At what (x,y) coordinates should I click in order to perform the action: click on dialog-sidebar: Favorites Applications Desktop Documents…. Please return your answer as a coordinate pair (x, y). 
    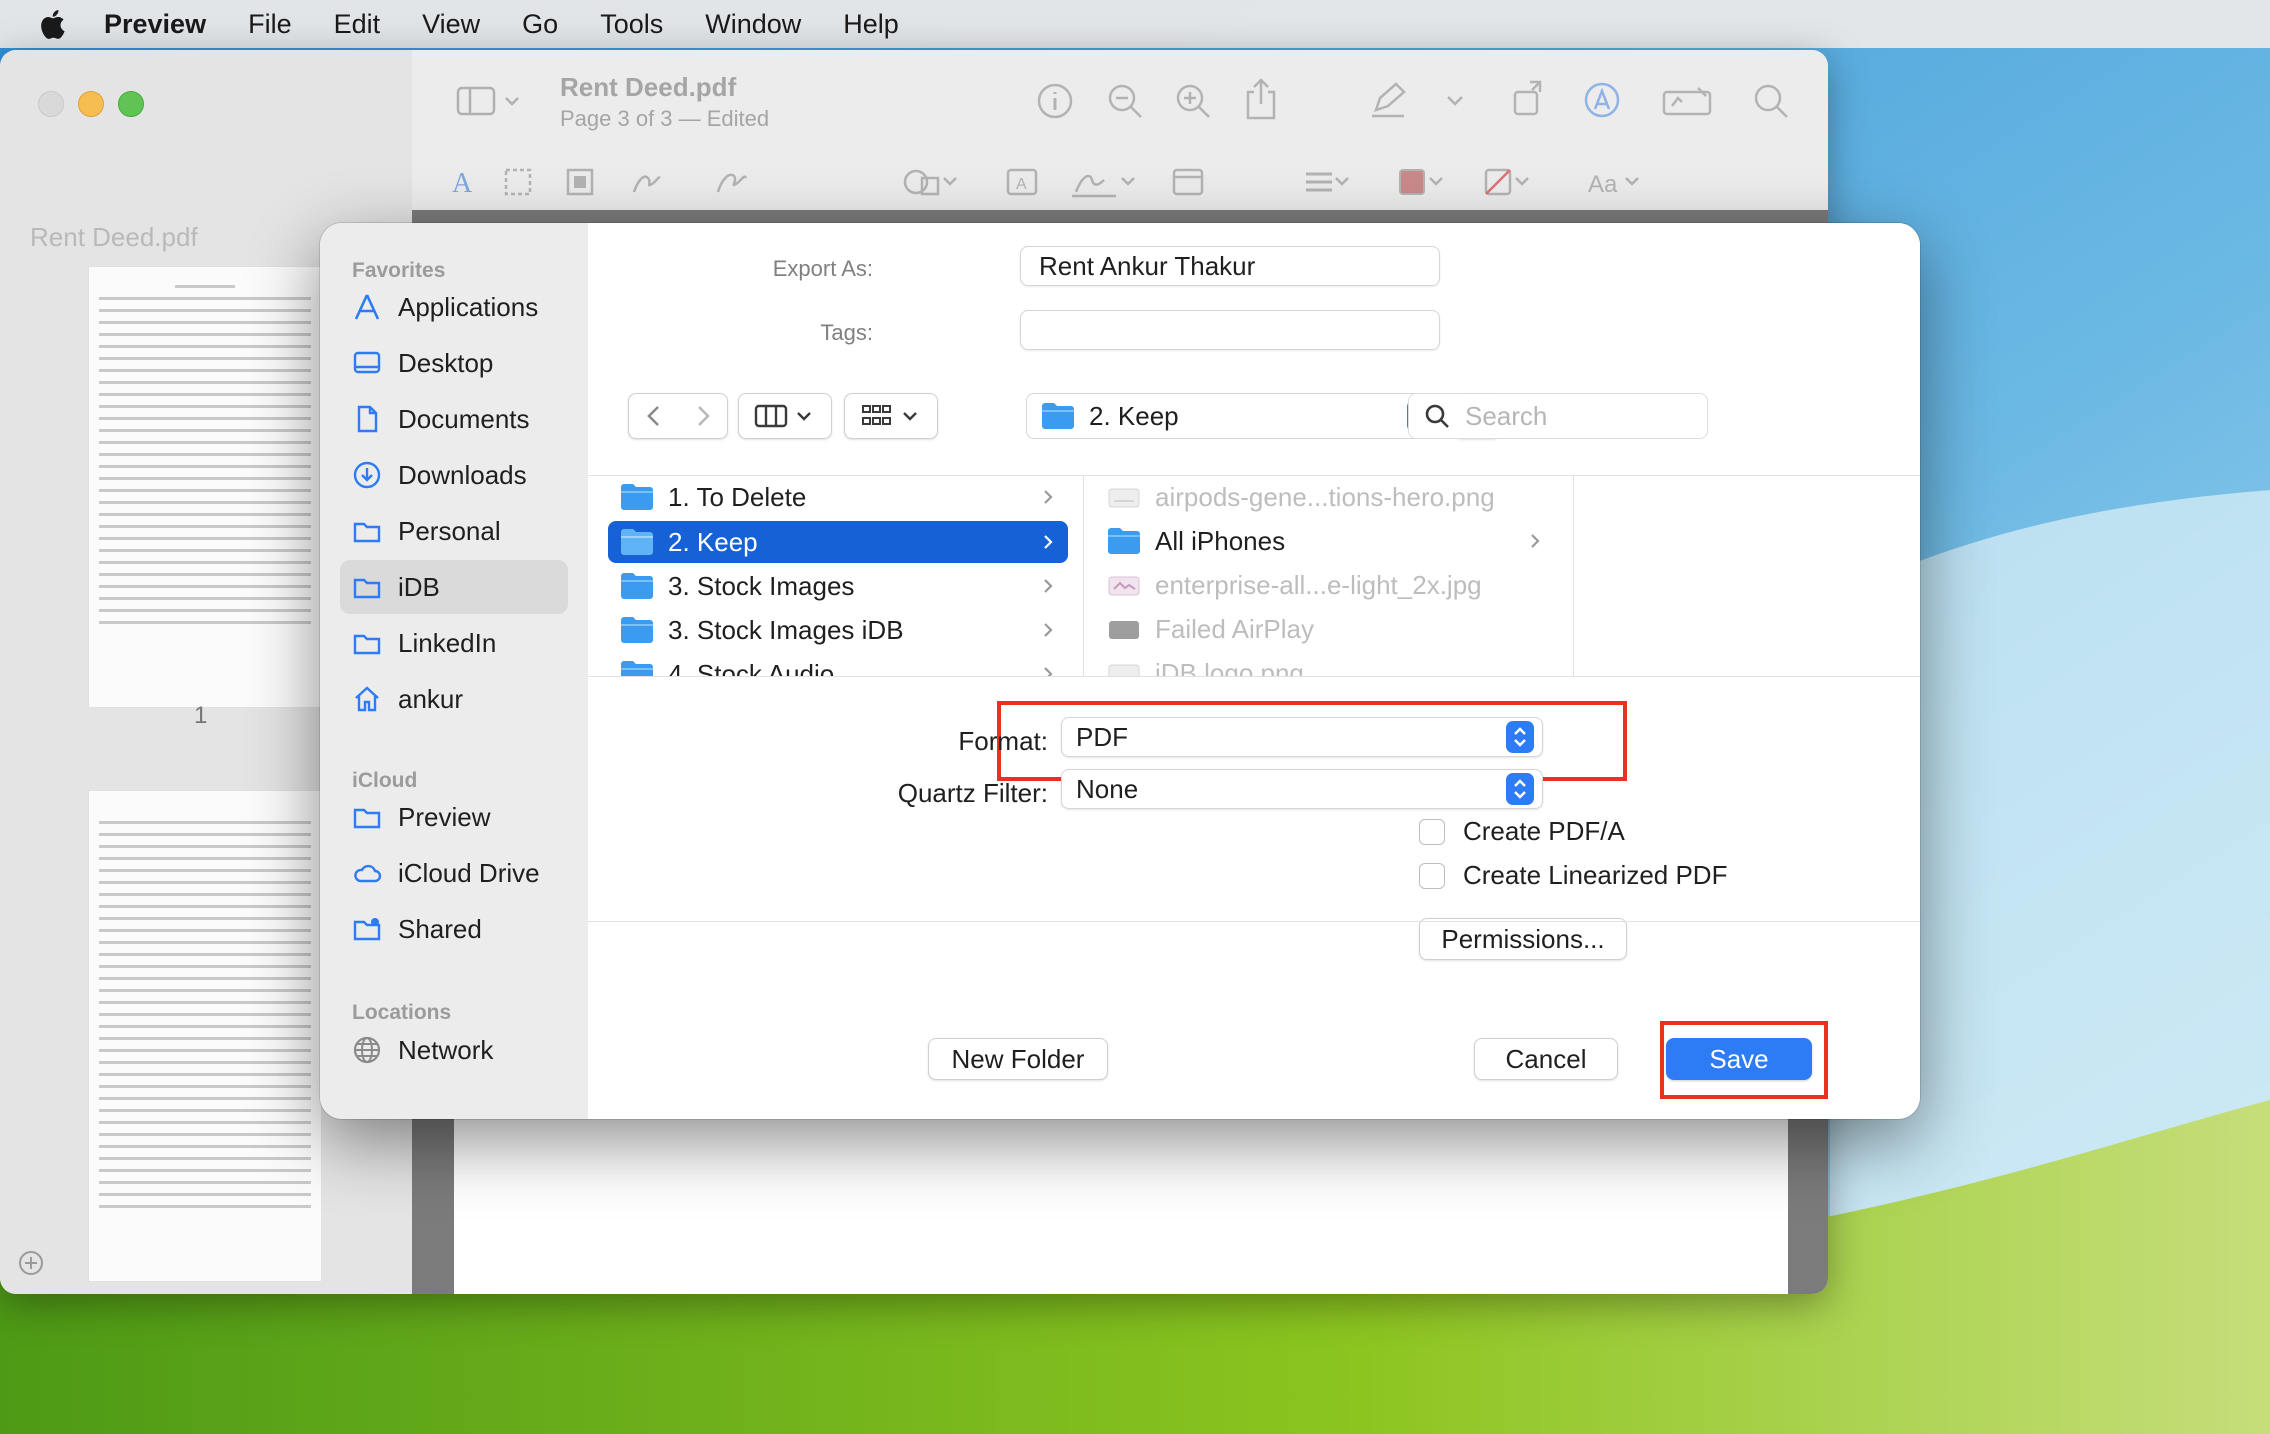
    Looking at the image, I should click on (454, 671).